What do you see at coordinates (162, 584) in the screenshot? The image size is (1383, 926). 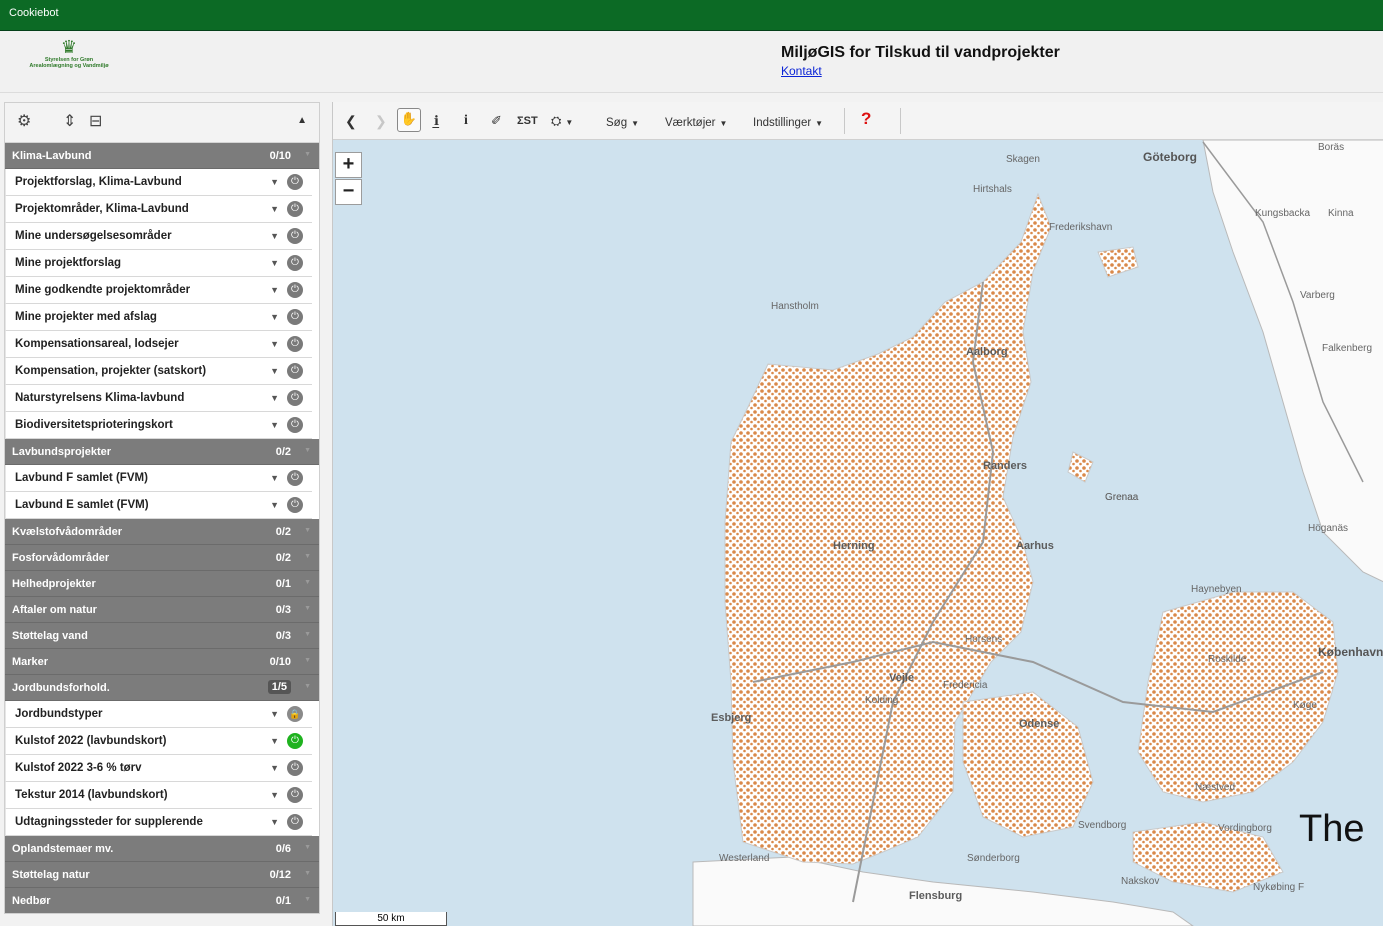 I see `layer-group: Helhedprojekter 0/1 ▼` at bounding box center [162, 584].